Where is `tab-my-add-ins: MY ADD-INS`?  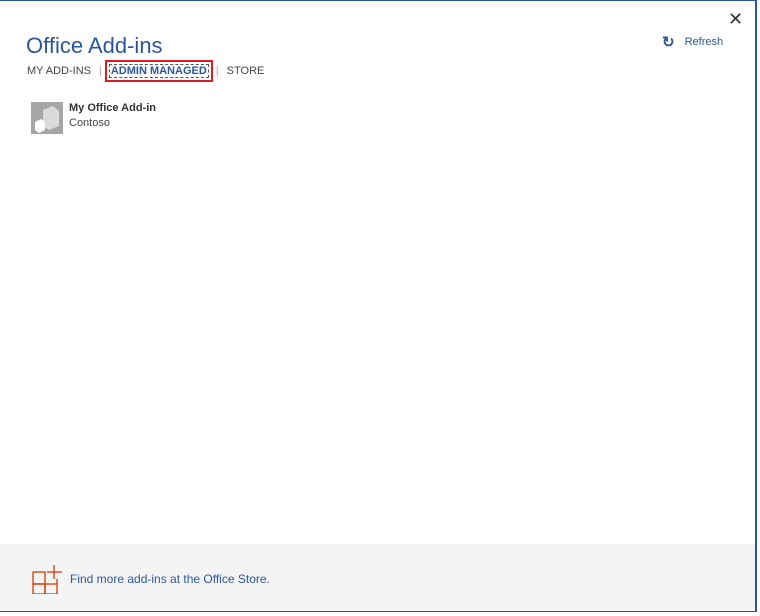 tab-my-add-ins: MY ADD-INS is located at coordinates (59, 71).